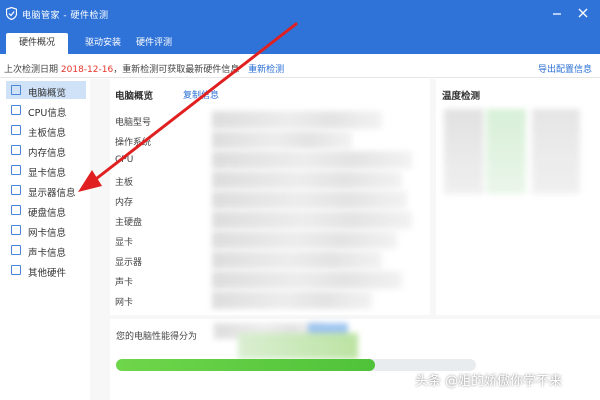 The image size is (600, 400). I want to click on row-label-network-card: 网卡, so click(124, 303).